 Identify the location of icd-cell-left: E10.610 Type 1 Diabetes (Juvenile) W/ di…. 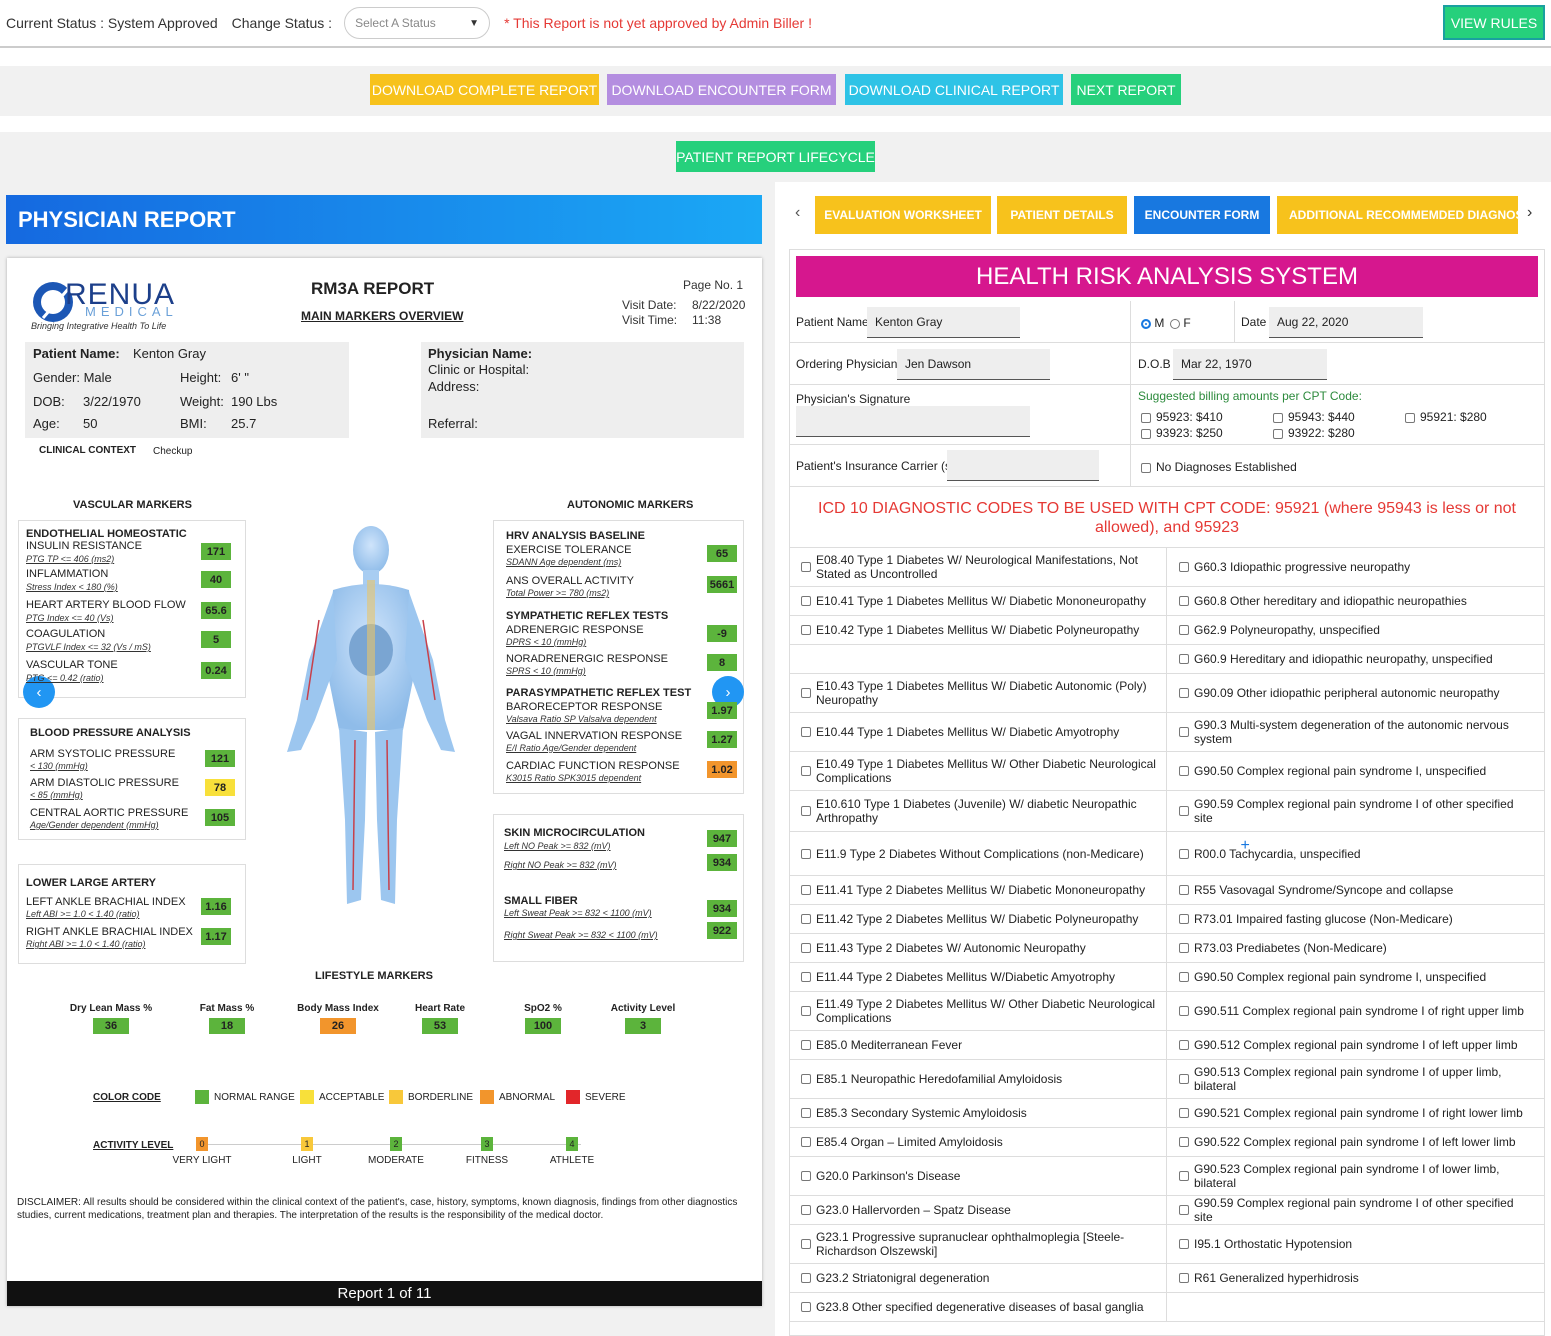
(978, 811).